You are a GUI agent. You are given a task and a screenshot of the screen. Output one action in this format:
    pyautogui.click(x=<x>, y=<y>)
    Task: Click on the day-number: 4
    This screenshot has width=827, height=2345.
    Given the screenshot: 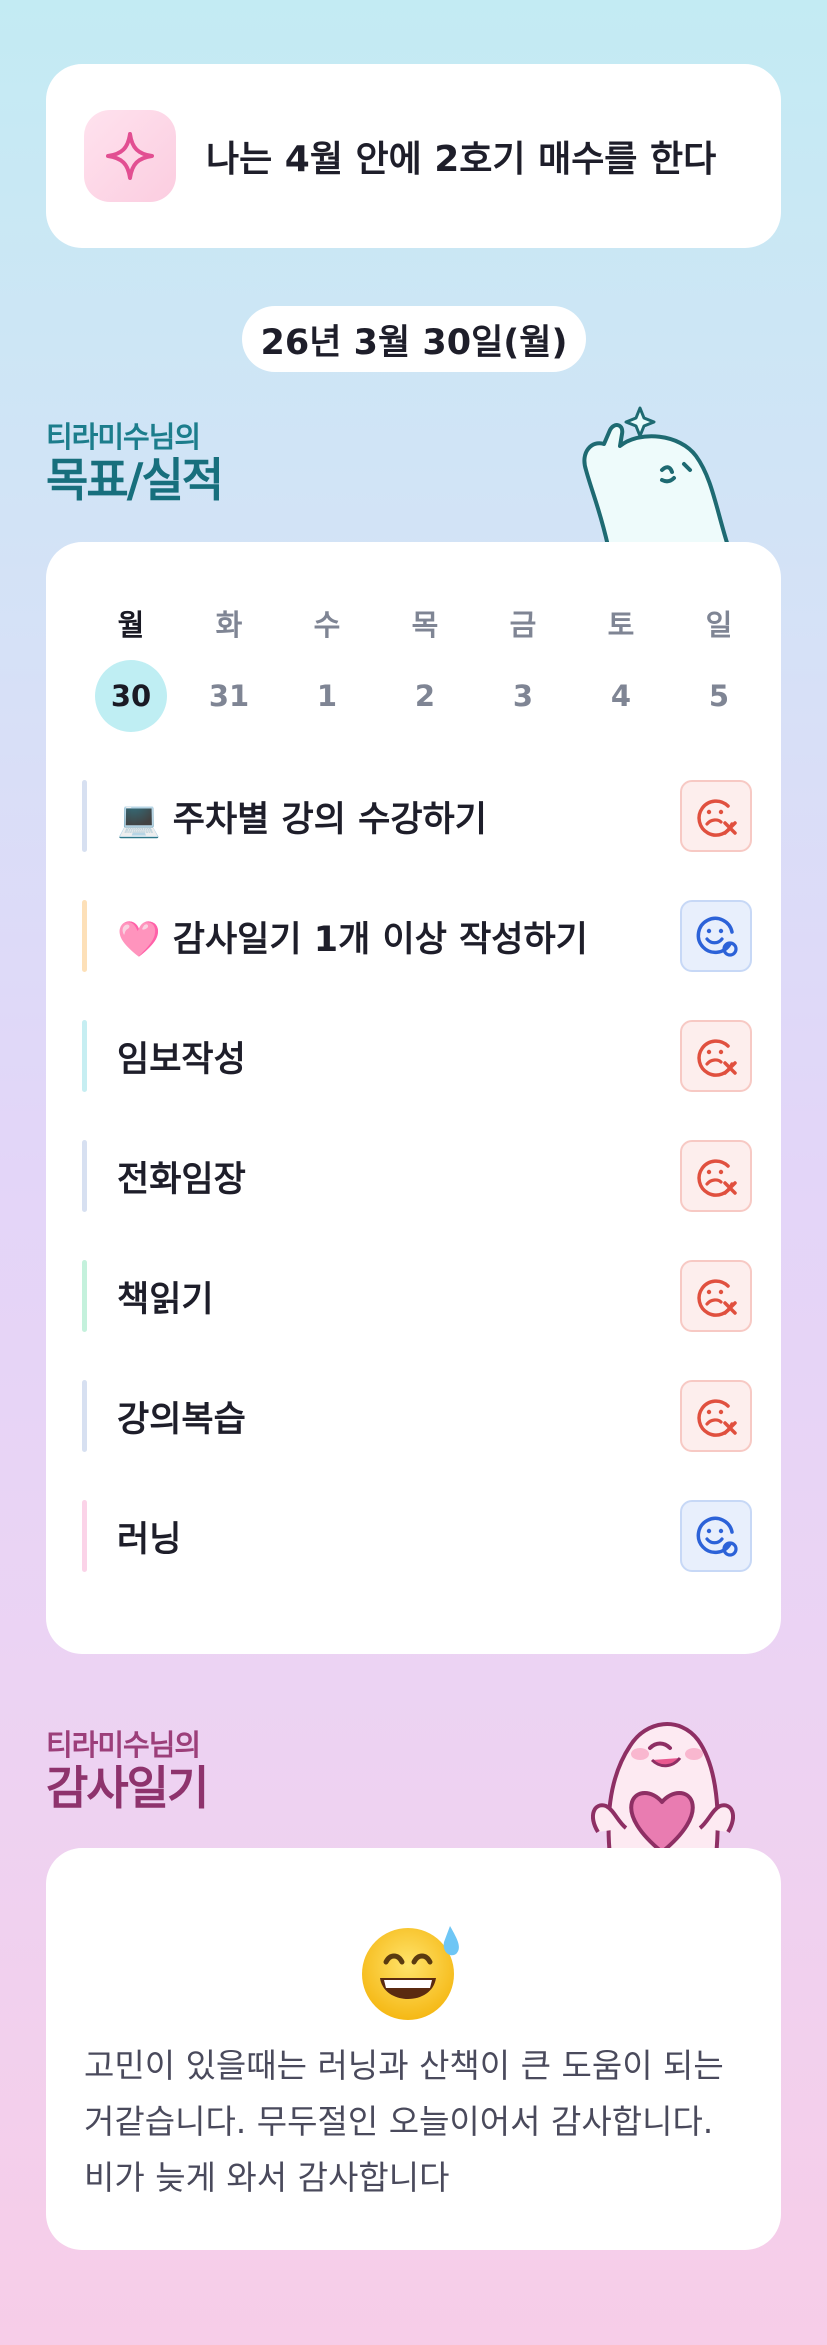 What is the action you would take?
    pyautogui.click(x=621, y=696)
    